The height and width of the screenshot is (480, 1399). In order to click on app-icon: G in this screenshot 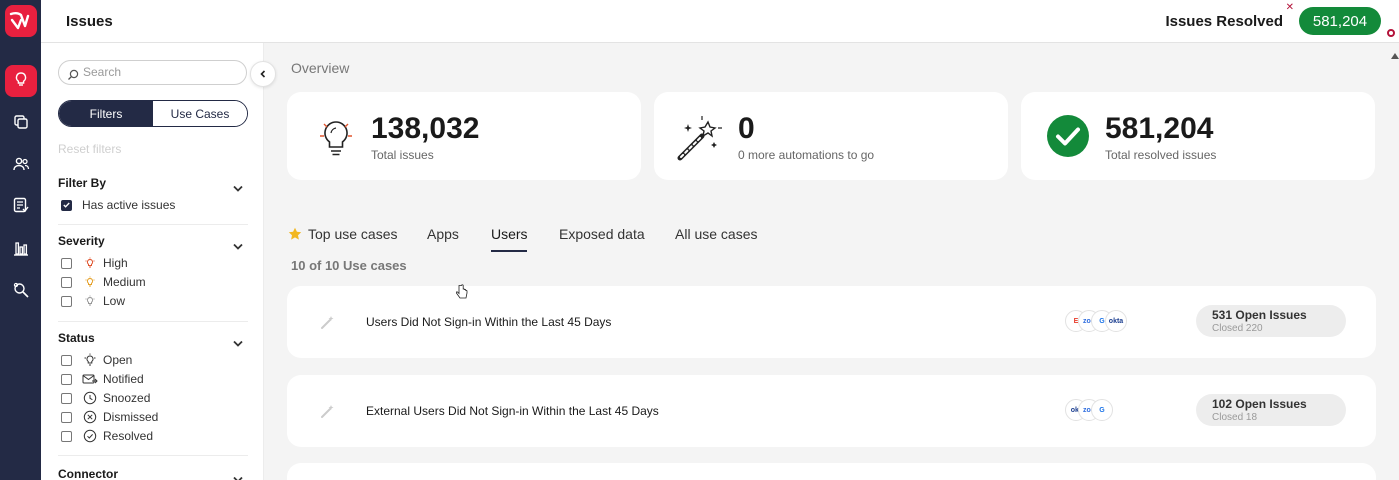, I will do `click(1102, 410)`.